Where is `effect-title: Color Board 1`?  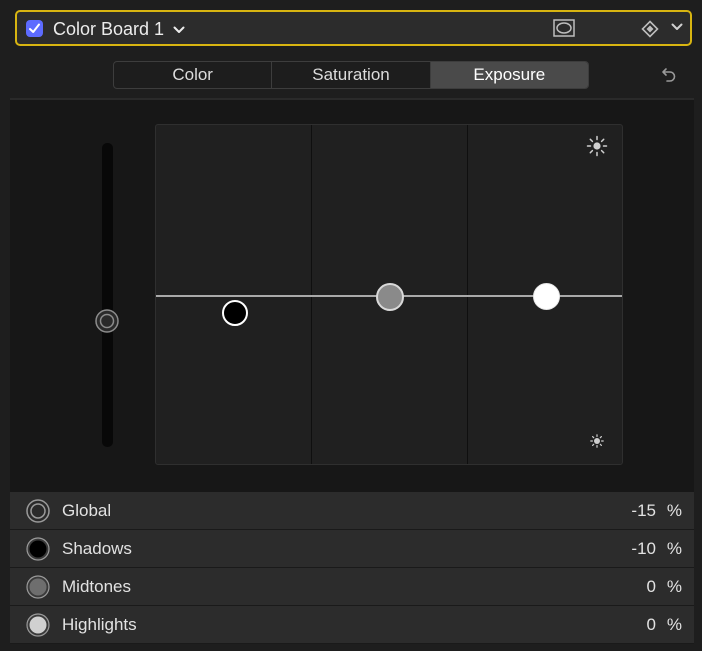
effect-title: Color Board 1 is located at coordinates (119, 29).